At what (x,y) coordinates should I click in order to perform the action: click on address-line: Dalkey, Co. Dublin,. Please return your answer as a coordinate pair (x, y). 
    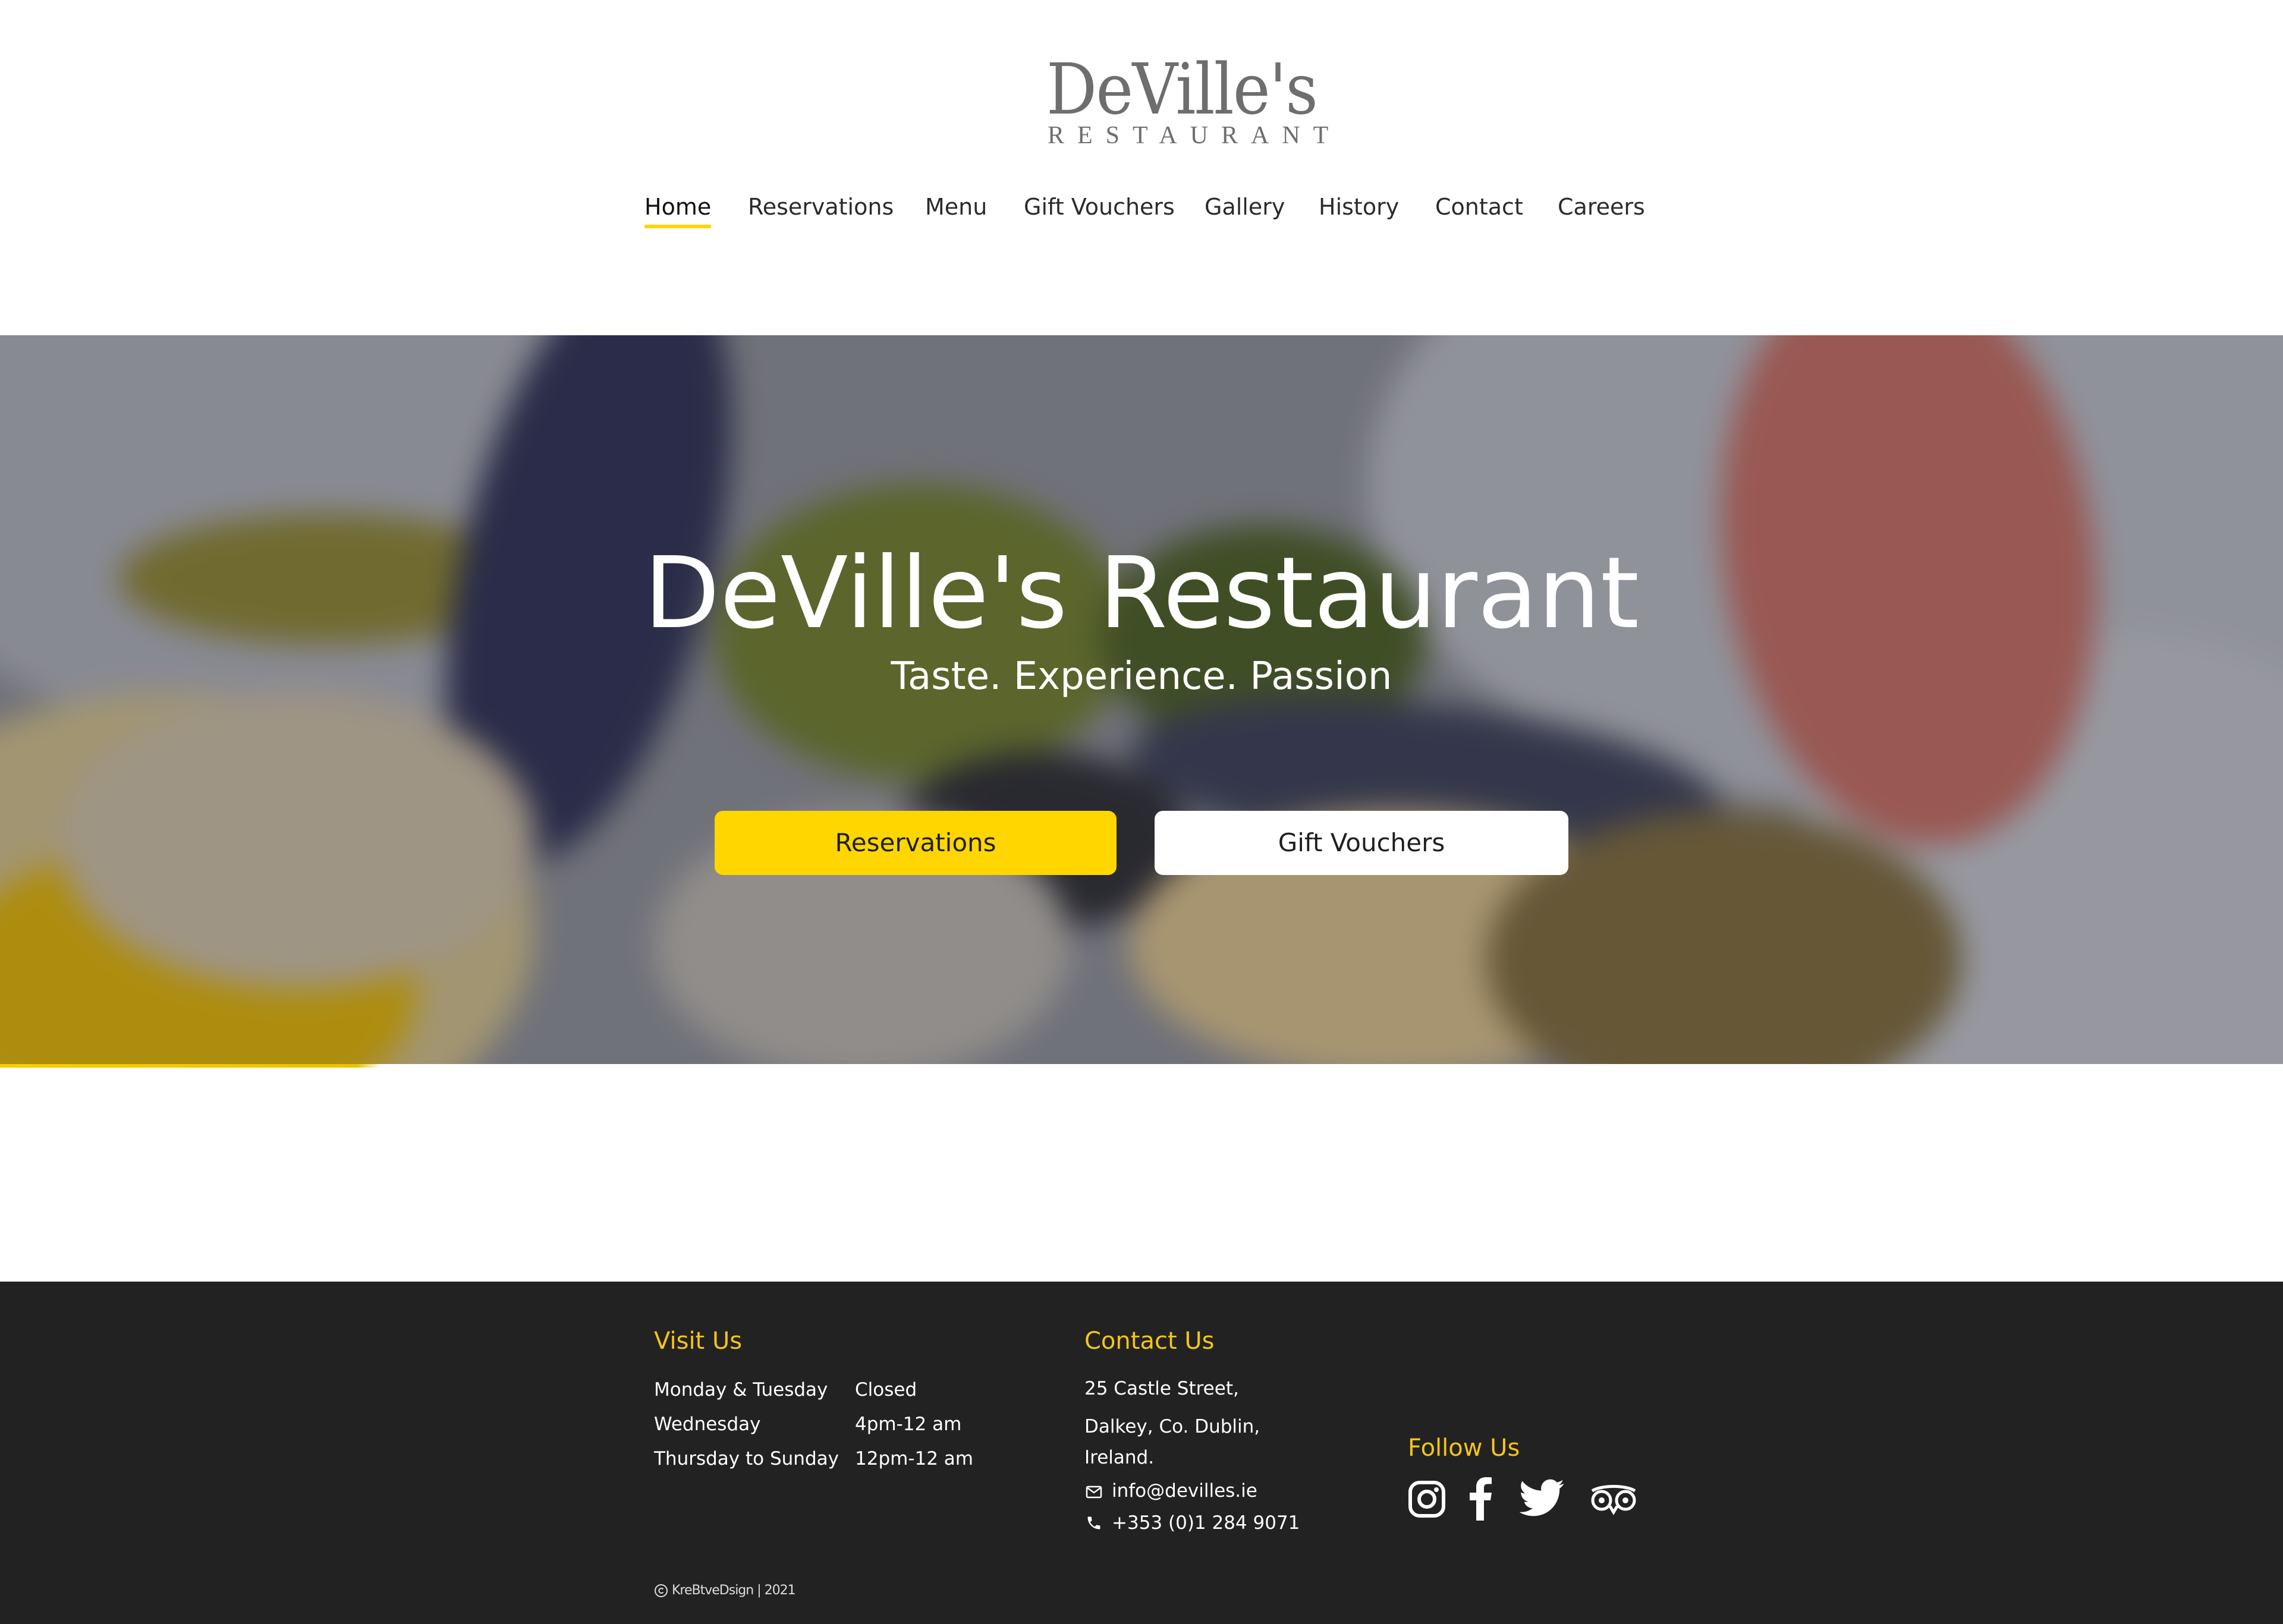
    Looking at the image, I should click on (1172, 1426).